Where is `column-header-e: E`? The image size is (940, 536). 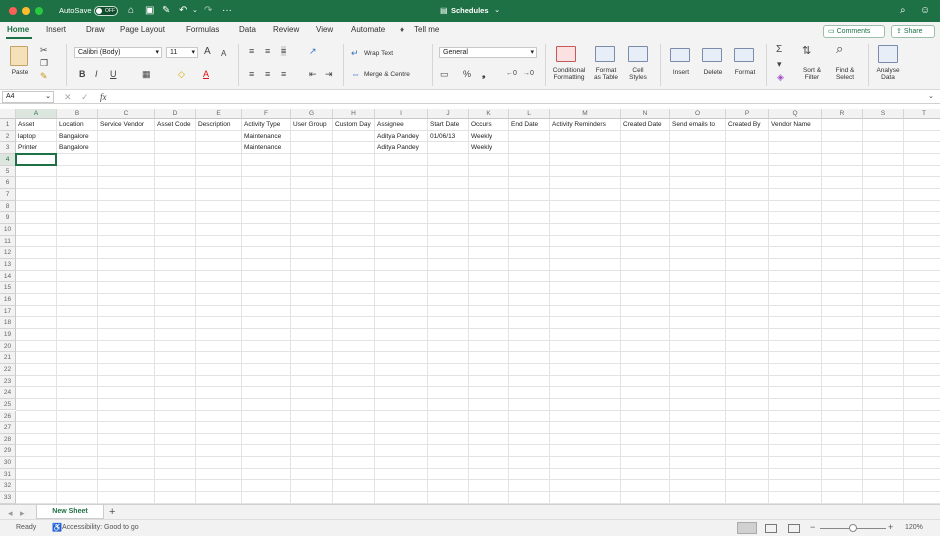
column-header-e: E is located at coordinates (219, 114).